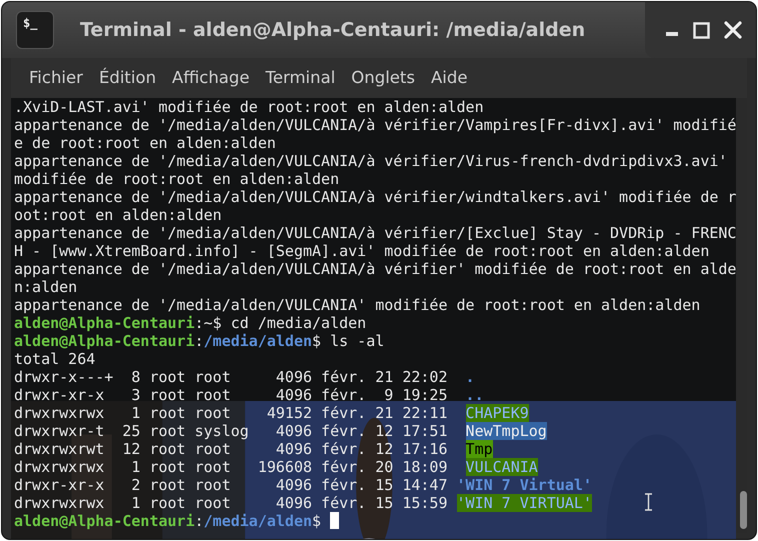 The image size is (758, 541). I want to click on terminal-text: $, so click(317, 521).